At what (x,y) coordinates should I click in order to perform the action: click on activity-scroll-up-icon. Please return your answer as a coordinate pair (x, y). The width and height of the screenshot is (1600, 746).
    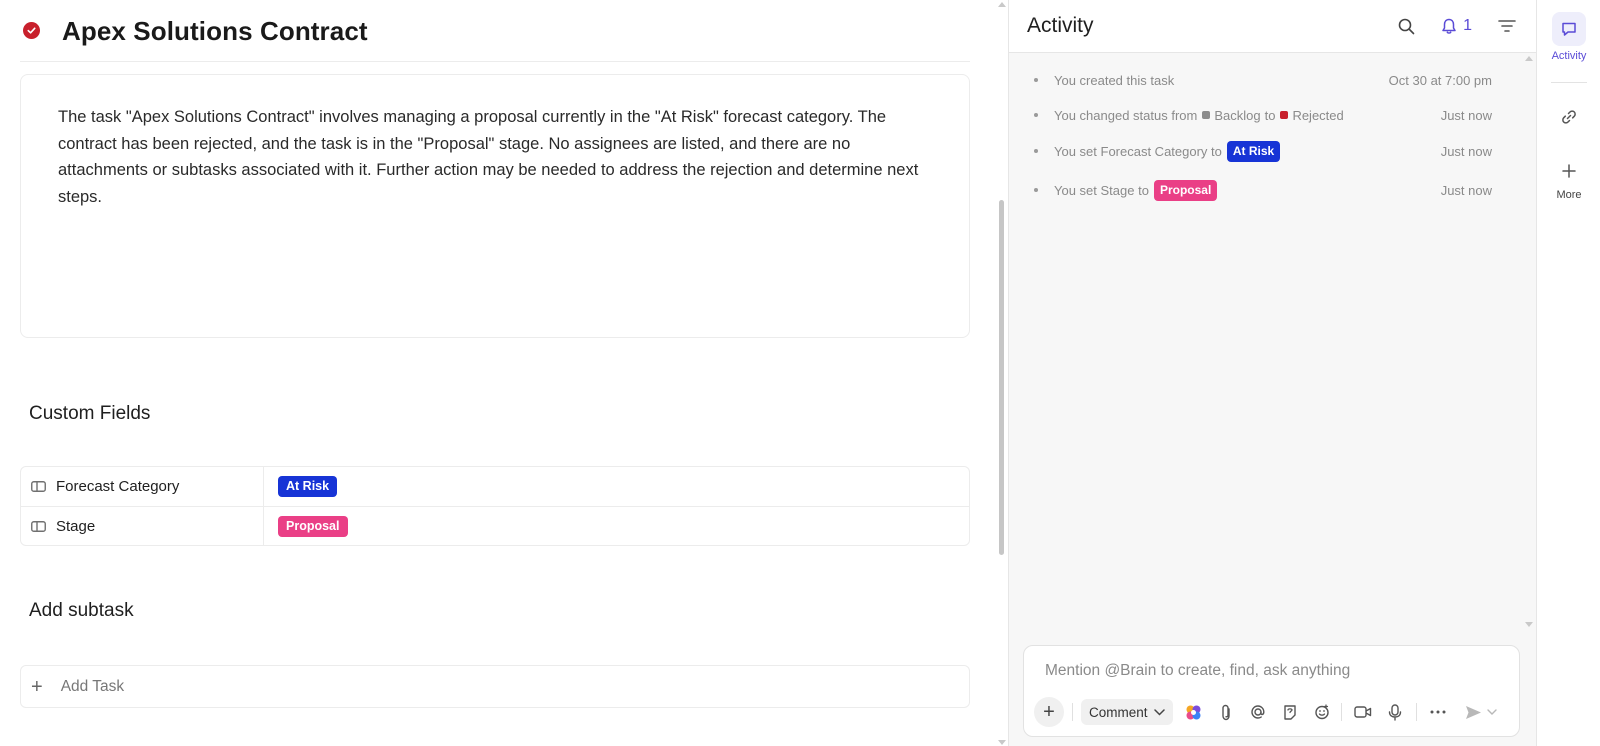
    Looking at the image, I should click on (1529, 58).